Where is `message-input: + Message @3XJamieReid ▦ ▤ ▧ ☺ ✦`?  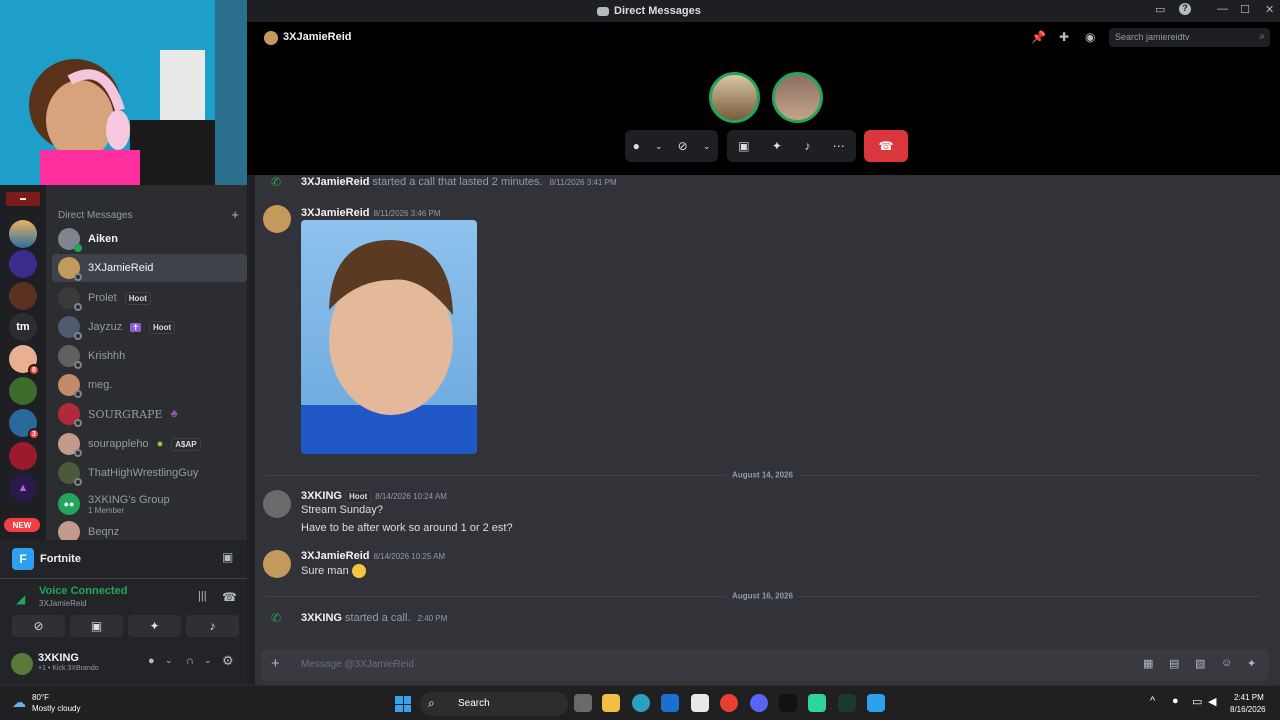 message-input: + Message @3XJamieReid ▦ ▤ ▧ ☺ ✦ is located at coordinates (765, 665).